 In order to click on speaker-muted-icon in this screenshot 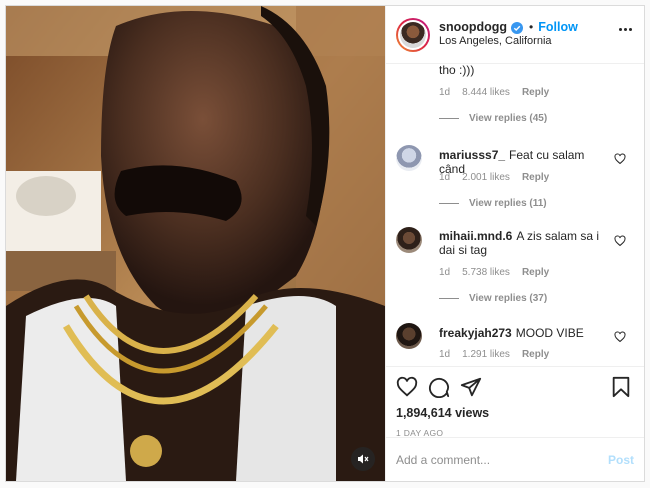, I will do `click(363, 459)`.